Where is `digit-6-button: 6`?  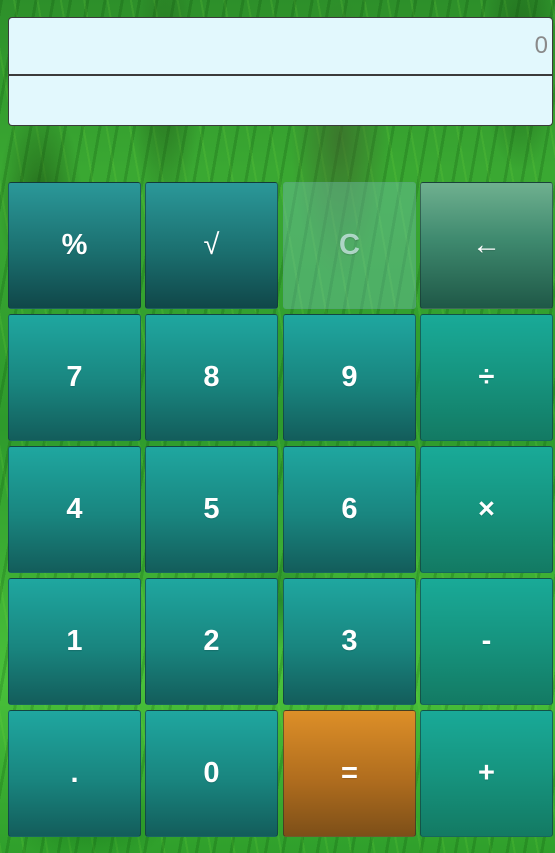 digit-6-button: 6 is located at coordinates (349, 509).